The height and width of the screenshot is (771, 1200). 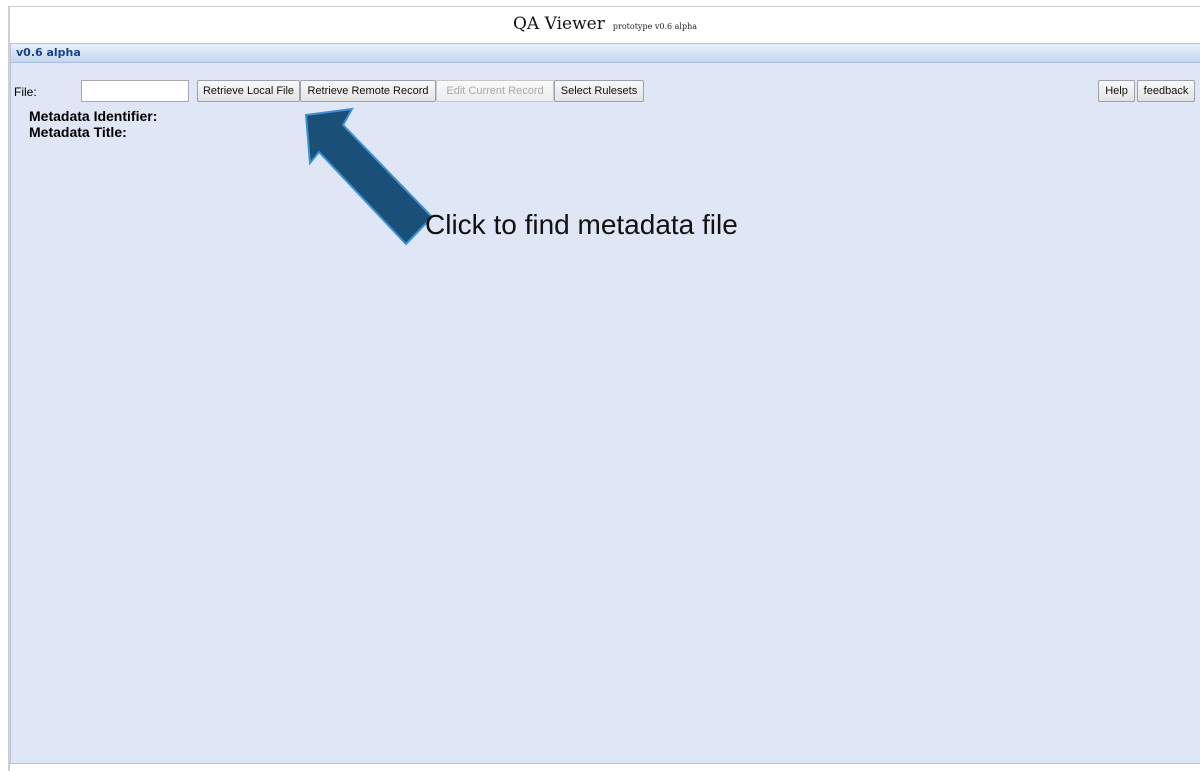 What do you see at coordinates (581, 224) in the screenshot?
I see `annotation-text: Click to find metadata file` at bounding box center [581, 224].